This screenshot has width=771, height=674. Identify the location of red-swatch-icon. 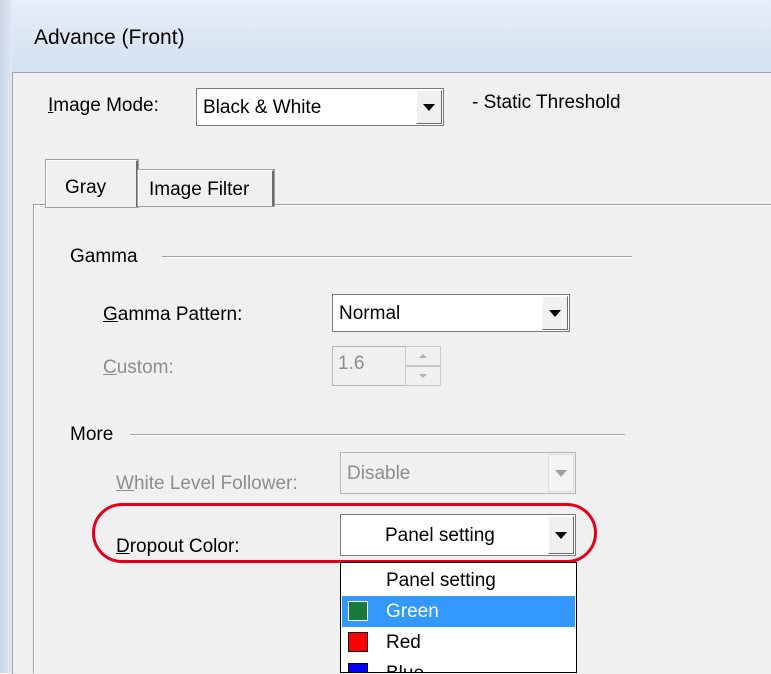
(358, 642).